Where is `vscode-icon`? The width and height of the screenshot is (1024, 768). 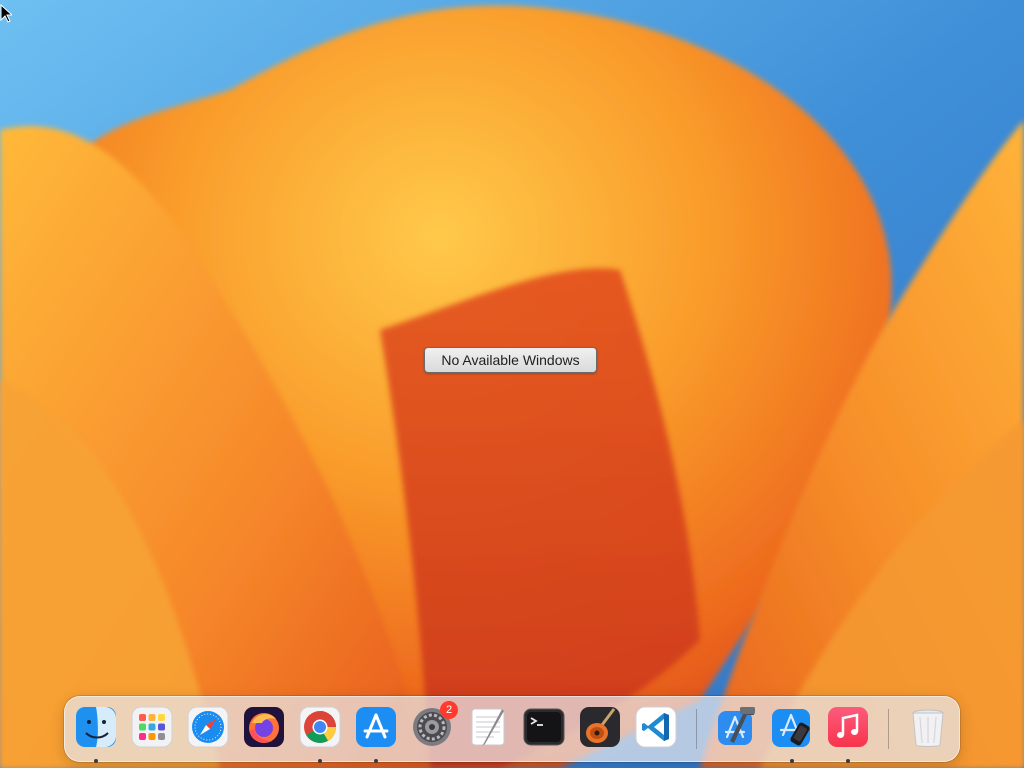
vscode-icon is located at coordinates (656, 727).